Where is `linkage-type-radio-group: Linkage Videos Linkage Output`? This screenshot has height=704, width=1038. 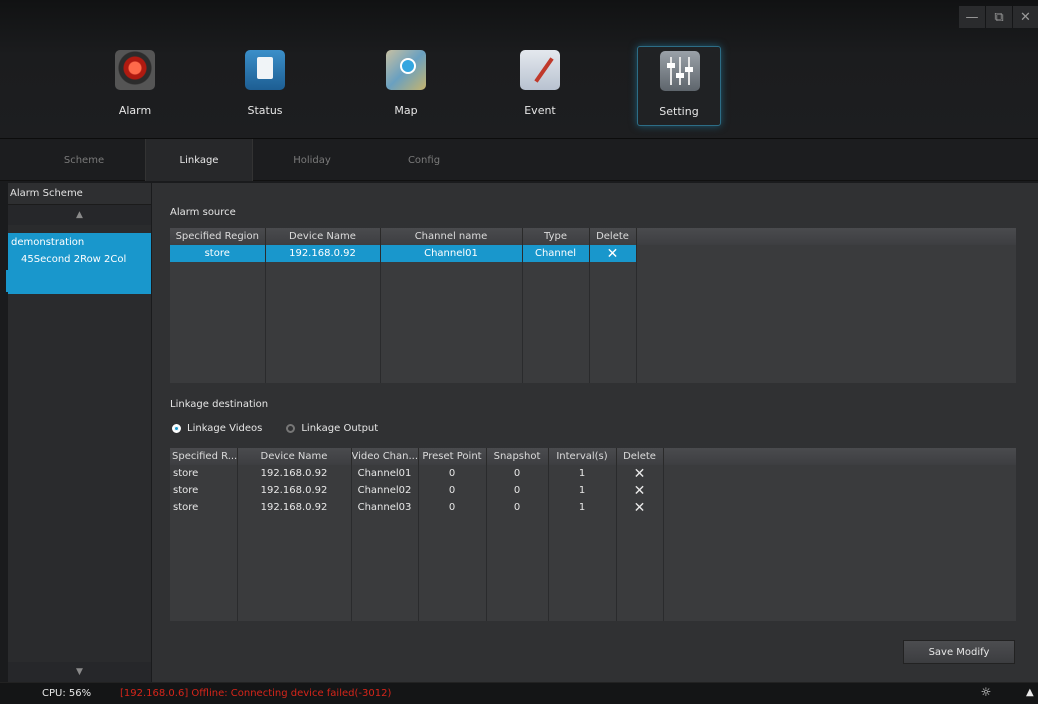
linkage-type-radio-group: Linkage Videos Linkage Output is located at coordinates (275, 428).